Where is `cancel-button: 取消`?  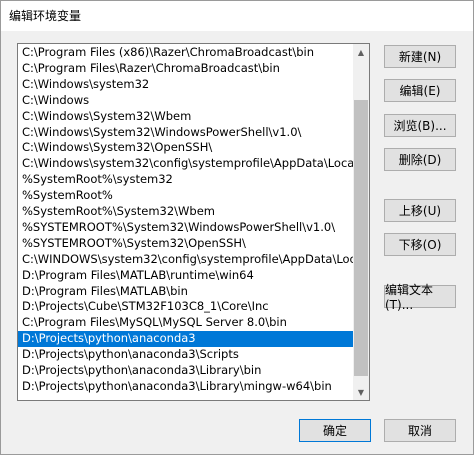
cancel-button: 取消 is located at coordinates (420, 430).